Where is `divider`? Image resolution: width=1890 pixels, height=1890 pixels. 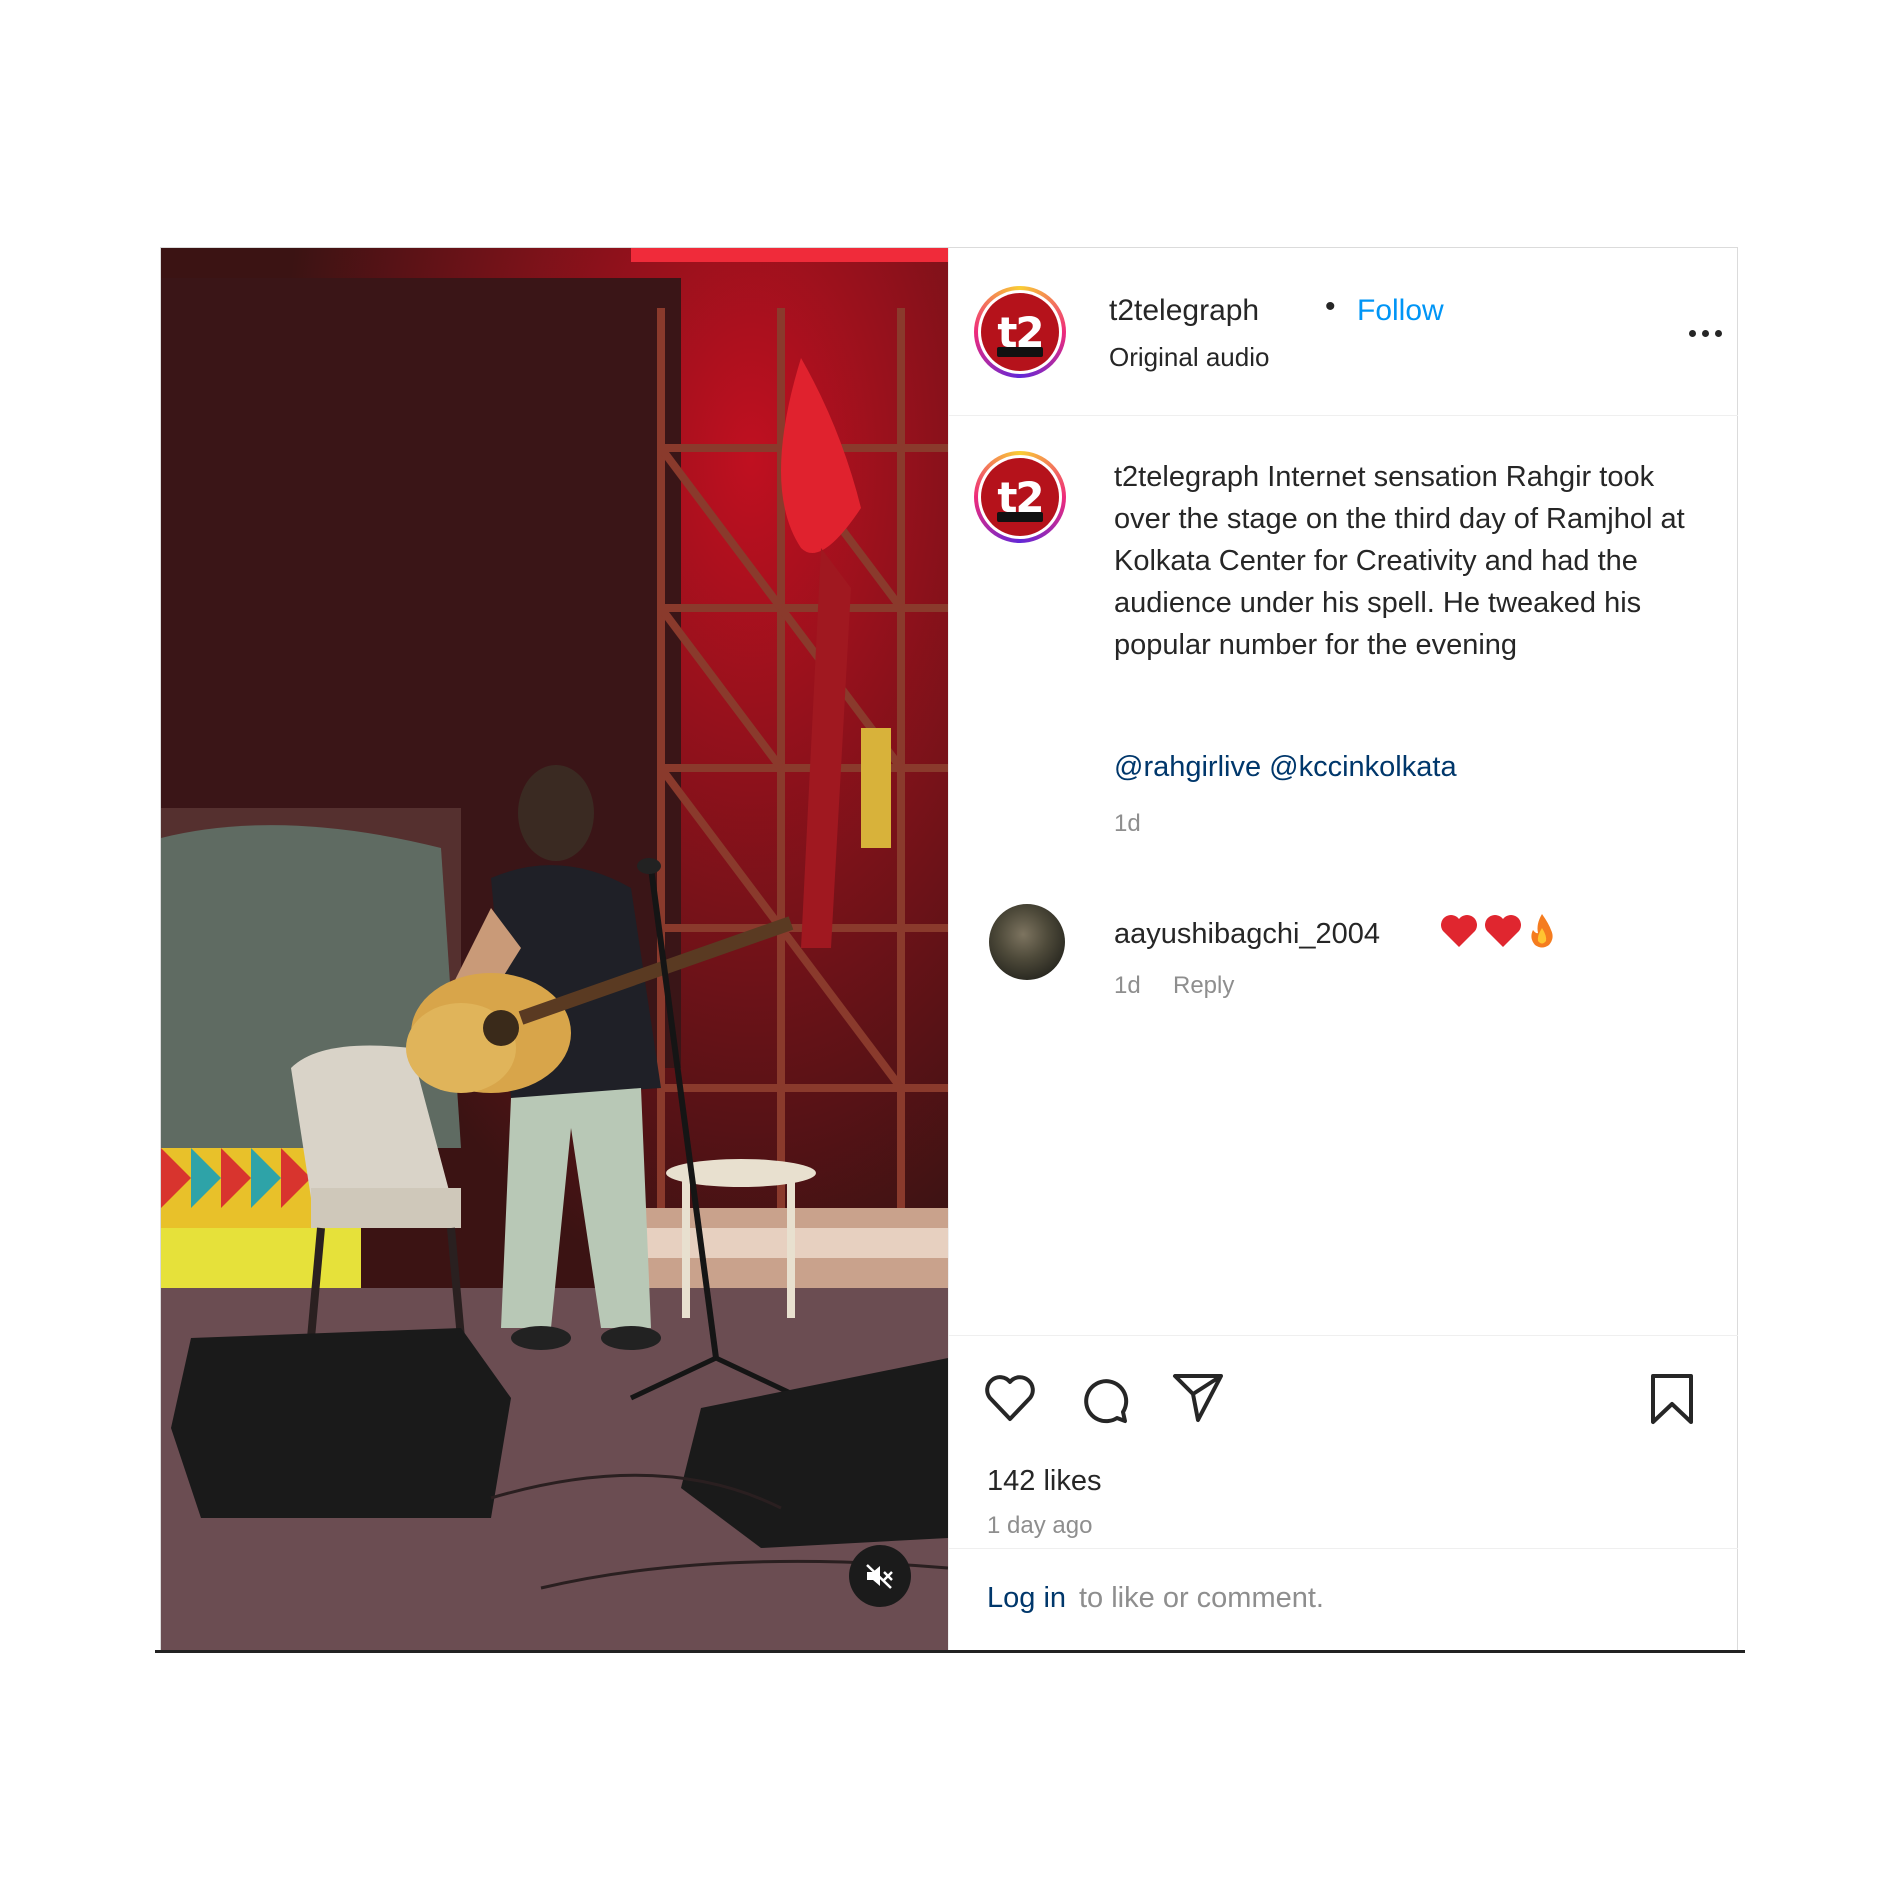 divider is located at coordinates (950, 1651).